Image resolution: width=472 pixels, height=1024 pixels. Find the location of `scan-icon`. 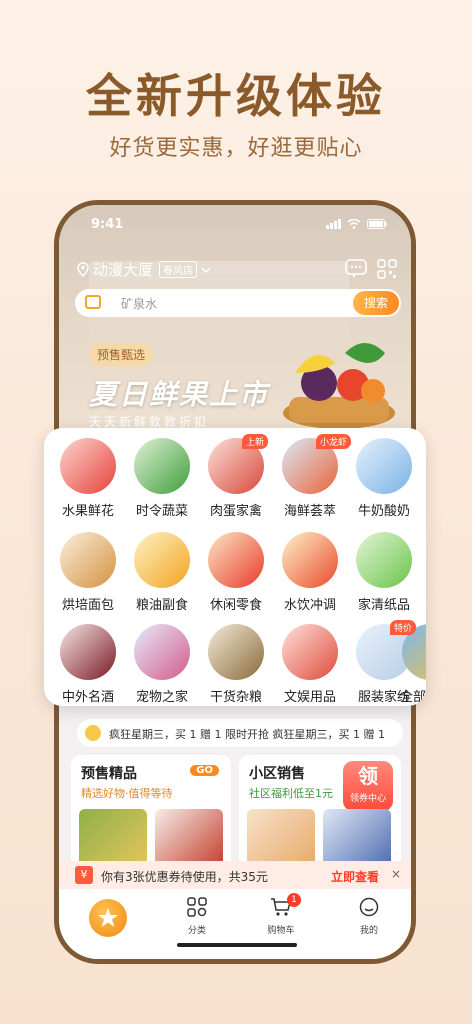

scan-icon is located at coordinates (93, 302).